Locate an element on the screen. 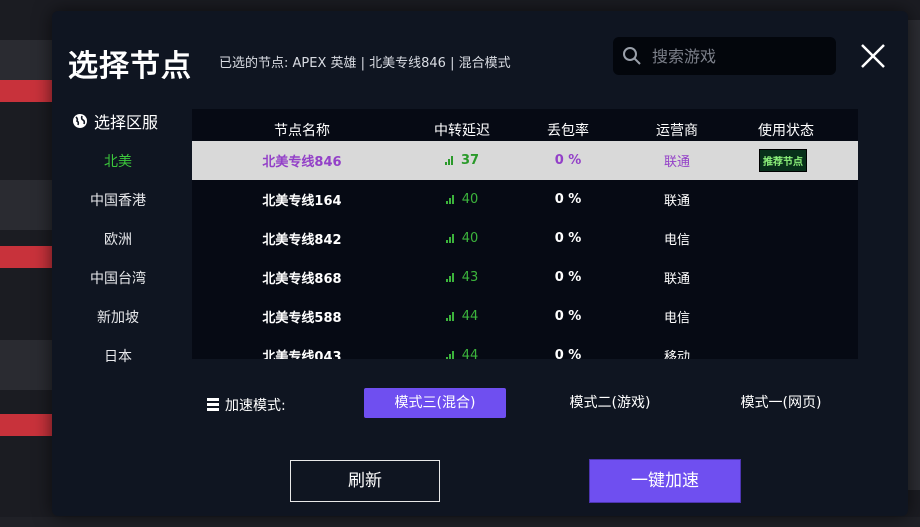 This screenshot has height=527, width=920. table-row: 北美专线868 43 0 % 联通 is located at coordinates (525, 277).